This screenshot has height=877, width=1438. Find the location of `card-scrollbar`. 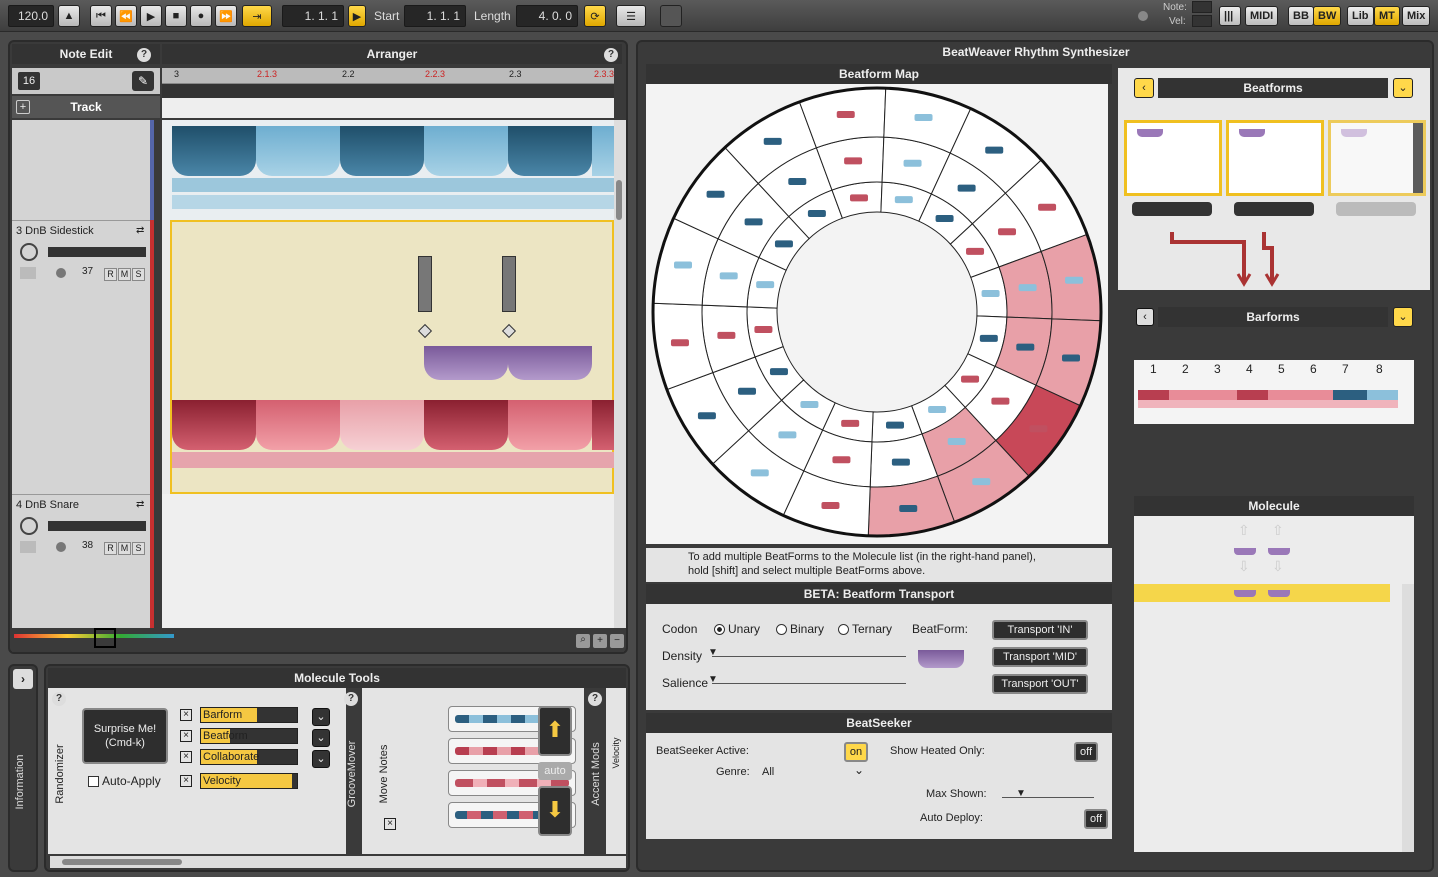

card-scrollbar is located at coordinates (1418, 158).